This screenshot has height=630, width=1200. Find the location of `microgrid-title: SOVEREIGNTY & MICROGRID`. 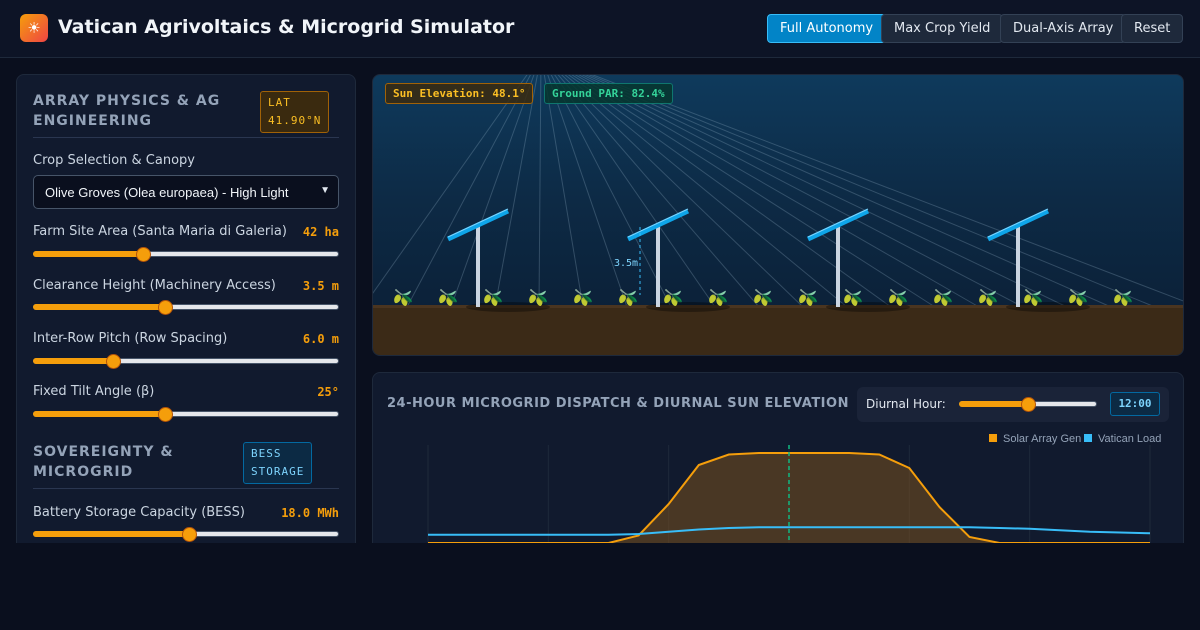

microgrid-title: SOVEREIGNTY & MICROGRID is located at coordinates (103, 462).